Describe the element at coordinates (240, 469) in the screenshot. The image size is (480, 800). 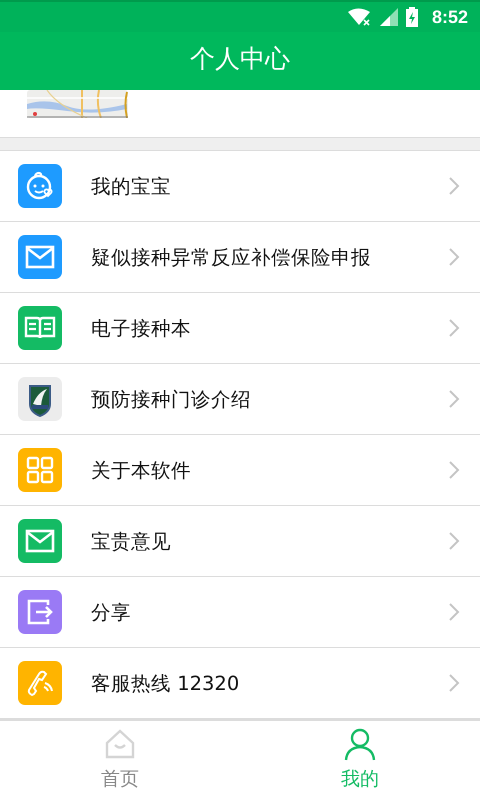
I see `menu-item: 关于本软件` at that location.